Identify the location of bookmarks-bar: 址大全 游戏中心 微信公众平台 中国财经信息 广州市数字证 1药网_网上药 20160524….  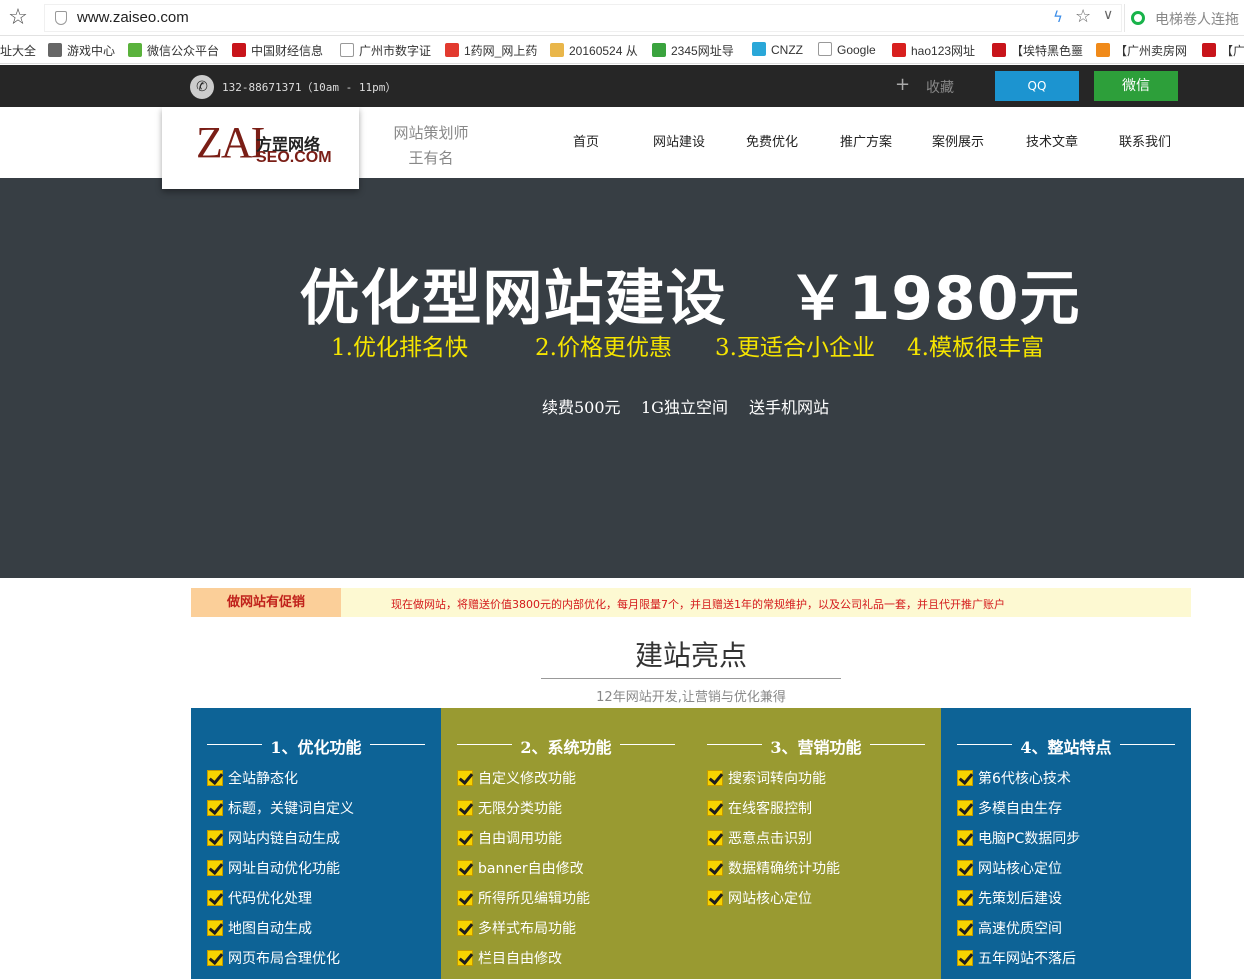
(622, 50).